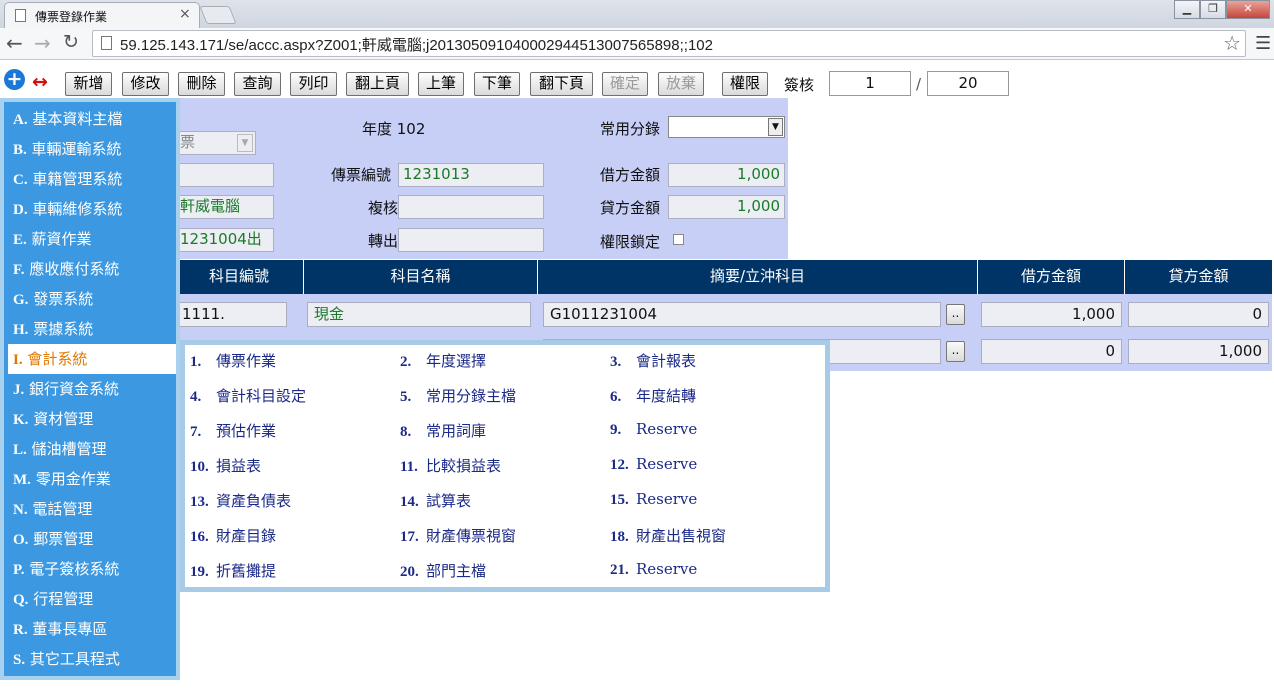 Image resolution: width=1274 pixels, height=697 pixels. I want to click on sidebar-item-c: C. 車籍管理系統, so click(92, 179).